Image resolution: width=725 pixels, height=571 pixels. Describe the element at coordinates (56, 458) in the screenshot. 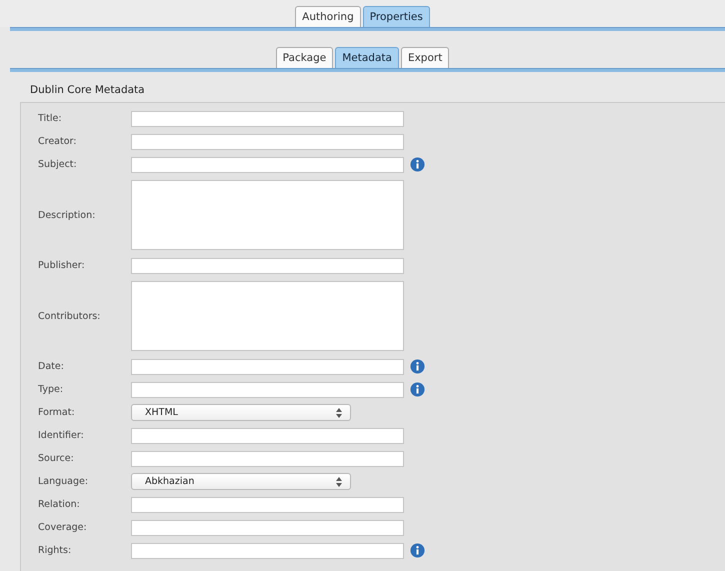

I see `field-label: Source:` at that location.